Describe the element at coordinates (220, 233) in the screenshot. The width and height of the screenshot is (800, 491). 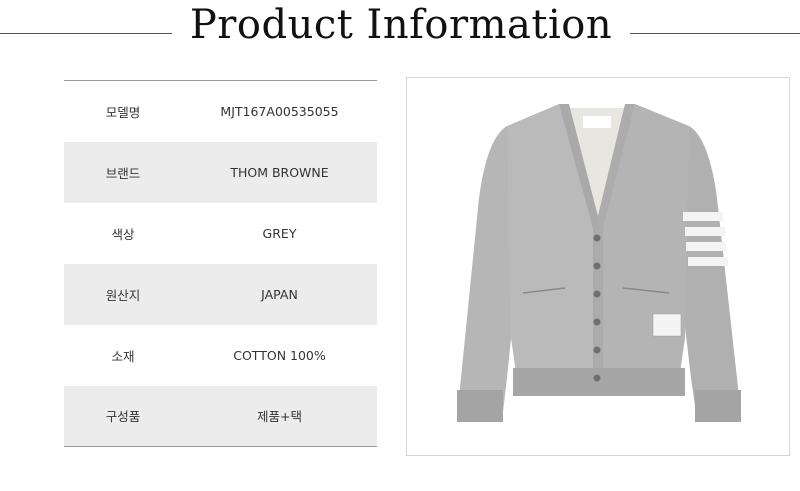
I see `table-row: 색상 GREY` at that location.